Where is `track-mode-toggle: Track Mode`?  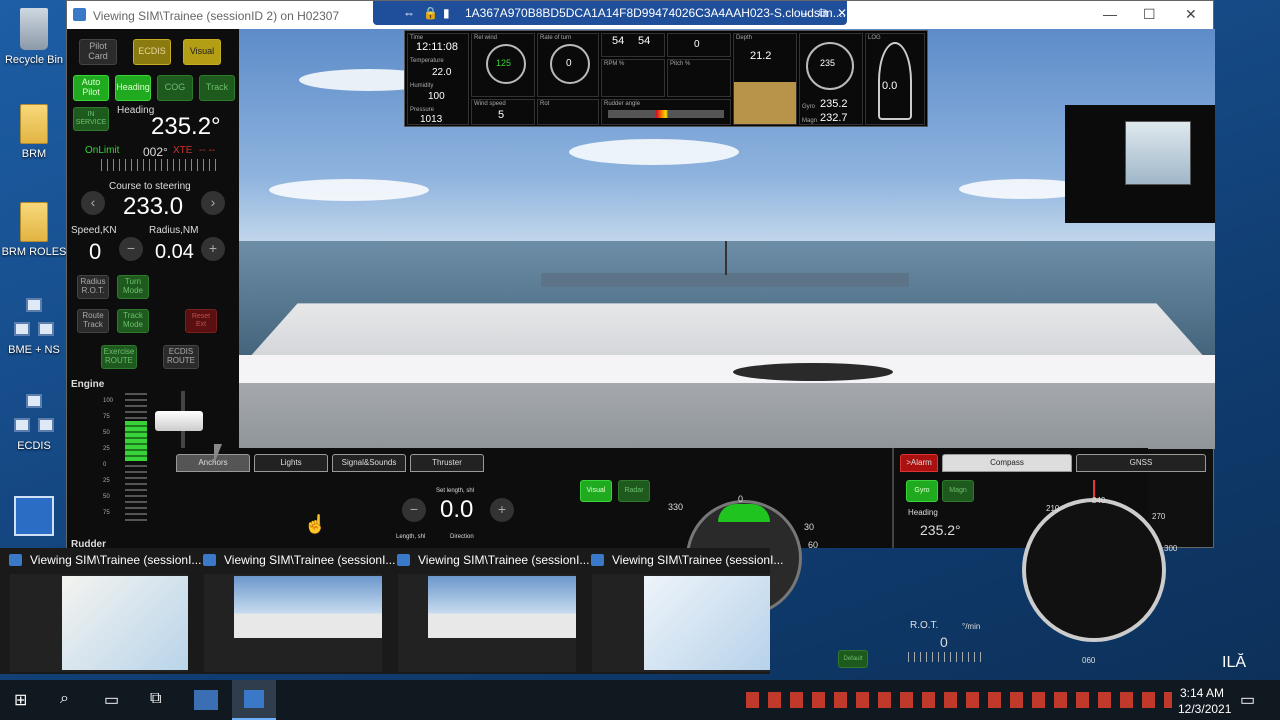 track-mode-toggle: Track Mode is located at coordinates (133, 321).